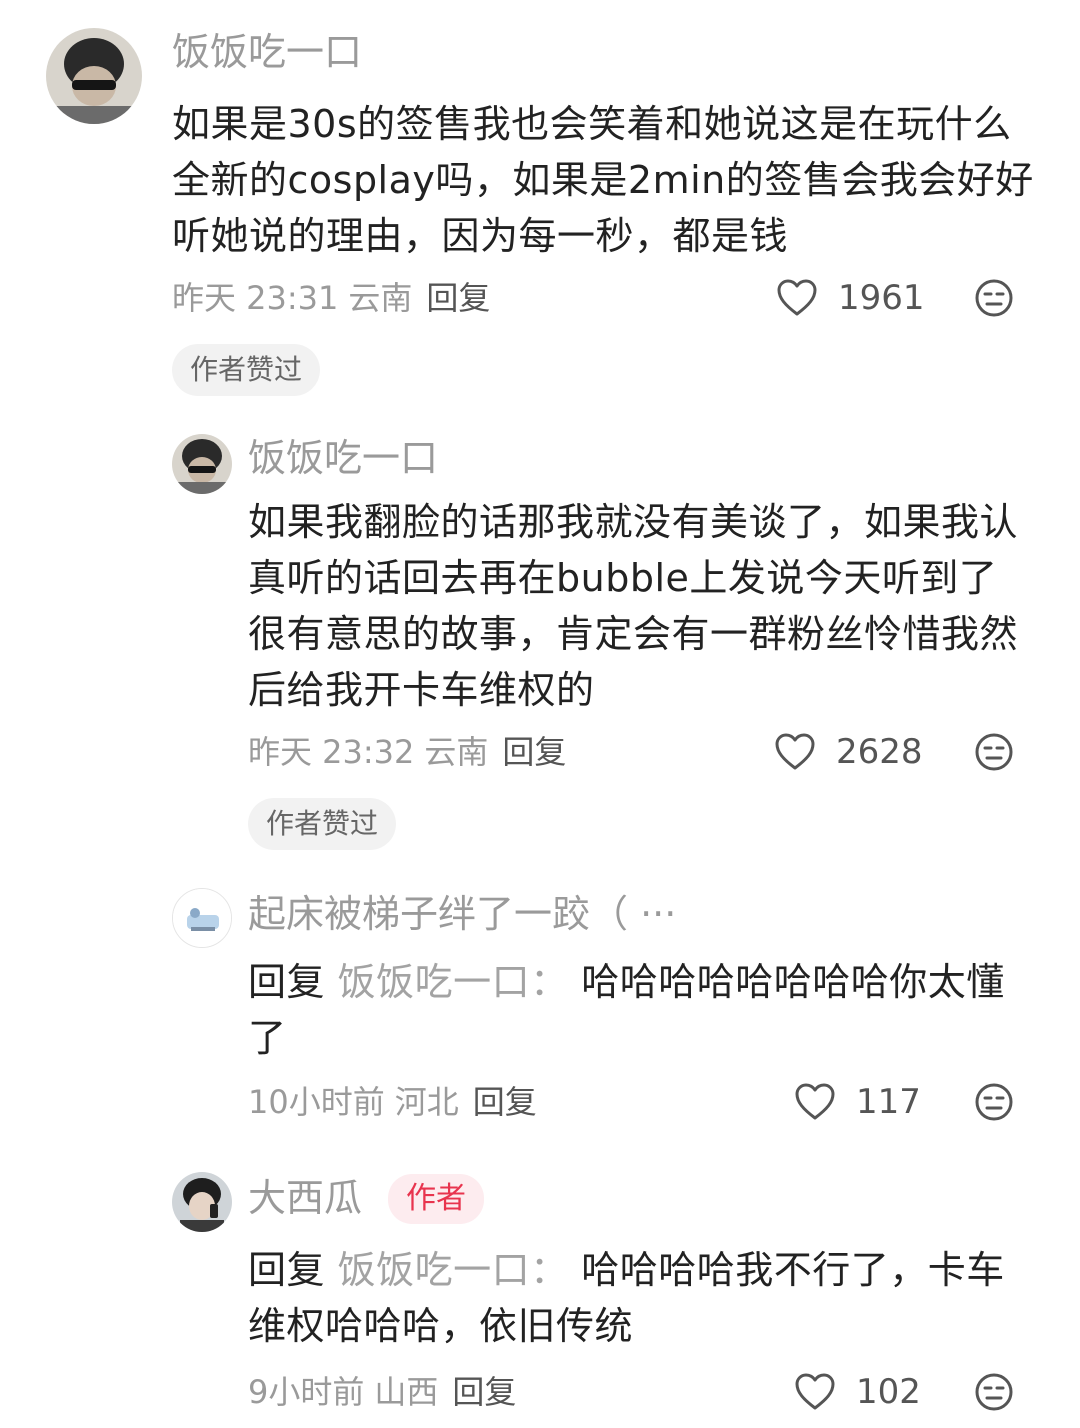 Image resolution: width=1080 pixels, height=1428 pixels. I want to click on like-button: 117, so click(857, 1102).